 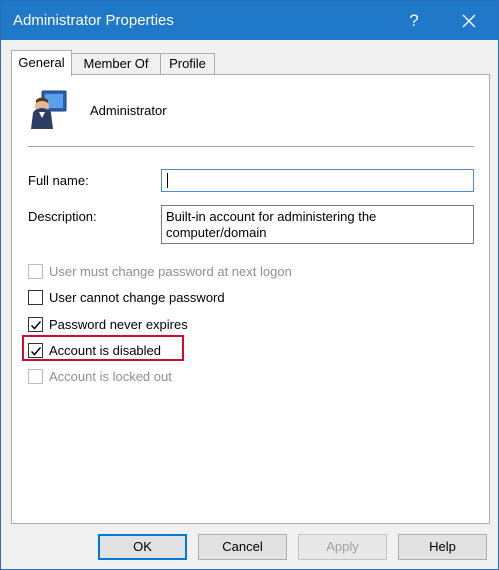 I want to click on checkbox-cannot-change-password: User cannot change password, so click(x=126, y=297).